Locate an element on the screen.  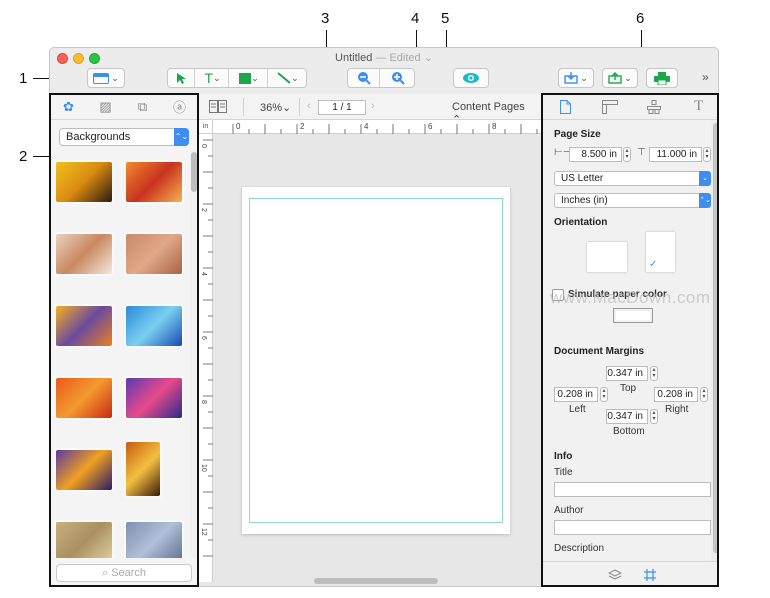
toolbar-overflow-button: » is located at coordinates (705, 77).